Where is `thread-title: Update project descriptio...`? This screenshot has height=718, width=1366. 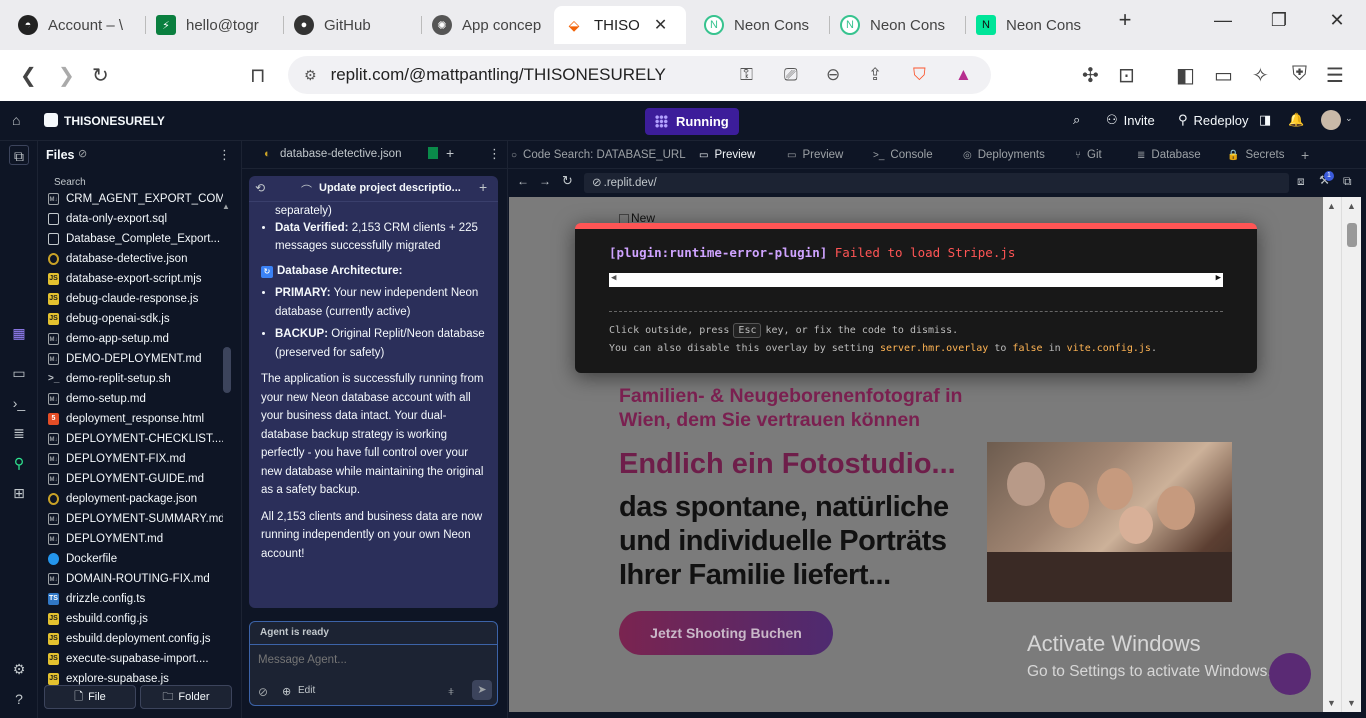 thread-title: Update project descriptio... is located at coordinates (390, 188).